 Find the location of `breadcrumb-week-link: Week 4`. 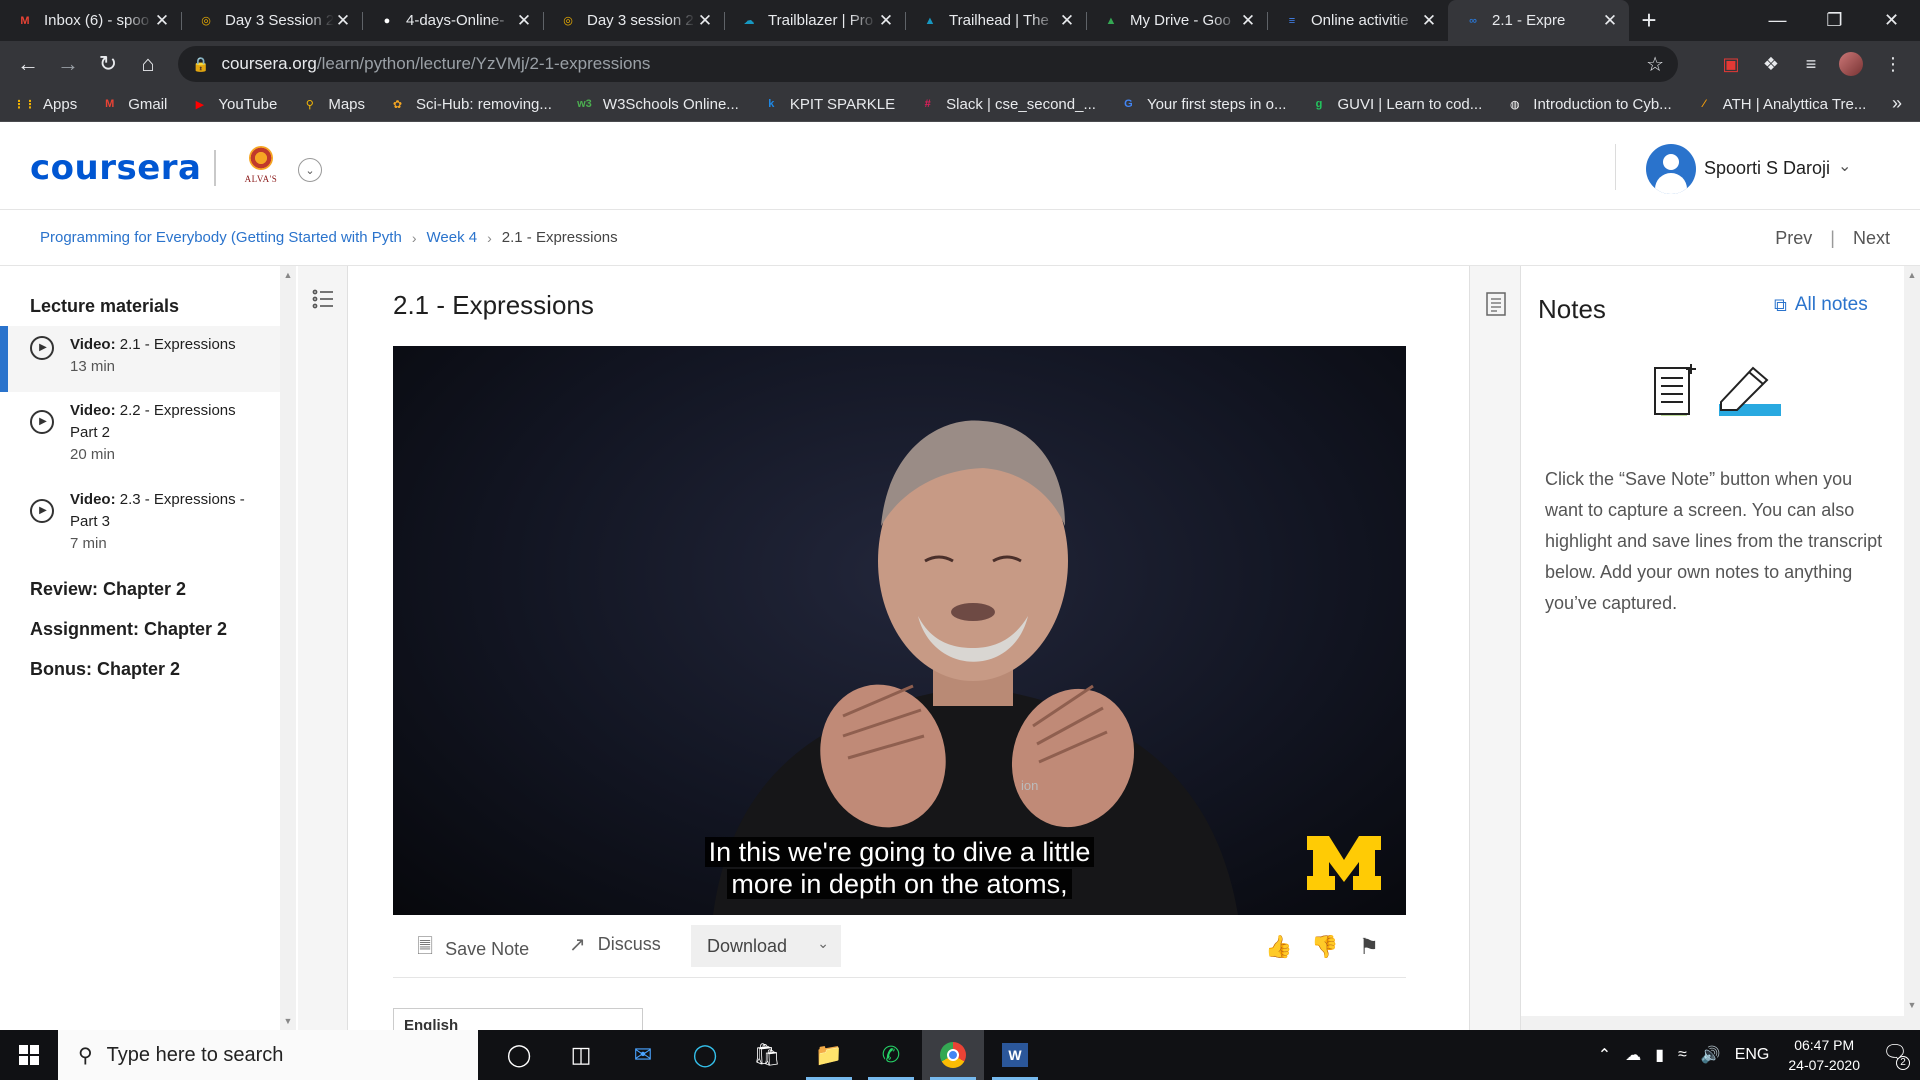

breadcrumb-week-link: Week 4 is located at coordinates (452, 237).